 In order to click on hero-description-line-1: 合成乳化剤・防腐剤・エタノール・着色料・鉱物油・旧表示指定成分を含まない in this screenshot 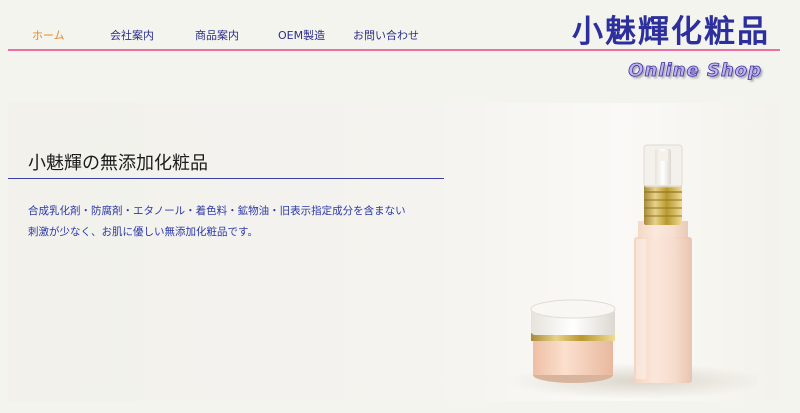, I will do `click(217, 211)`.